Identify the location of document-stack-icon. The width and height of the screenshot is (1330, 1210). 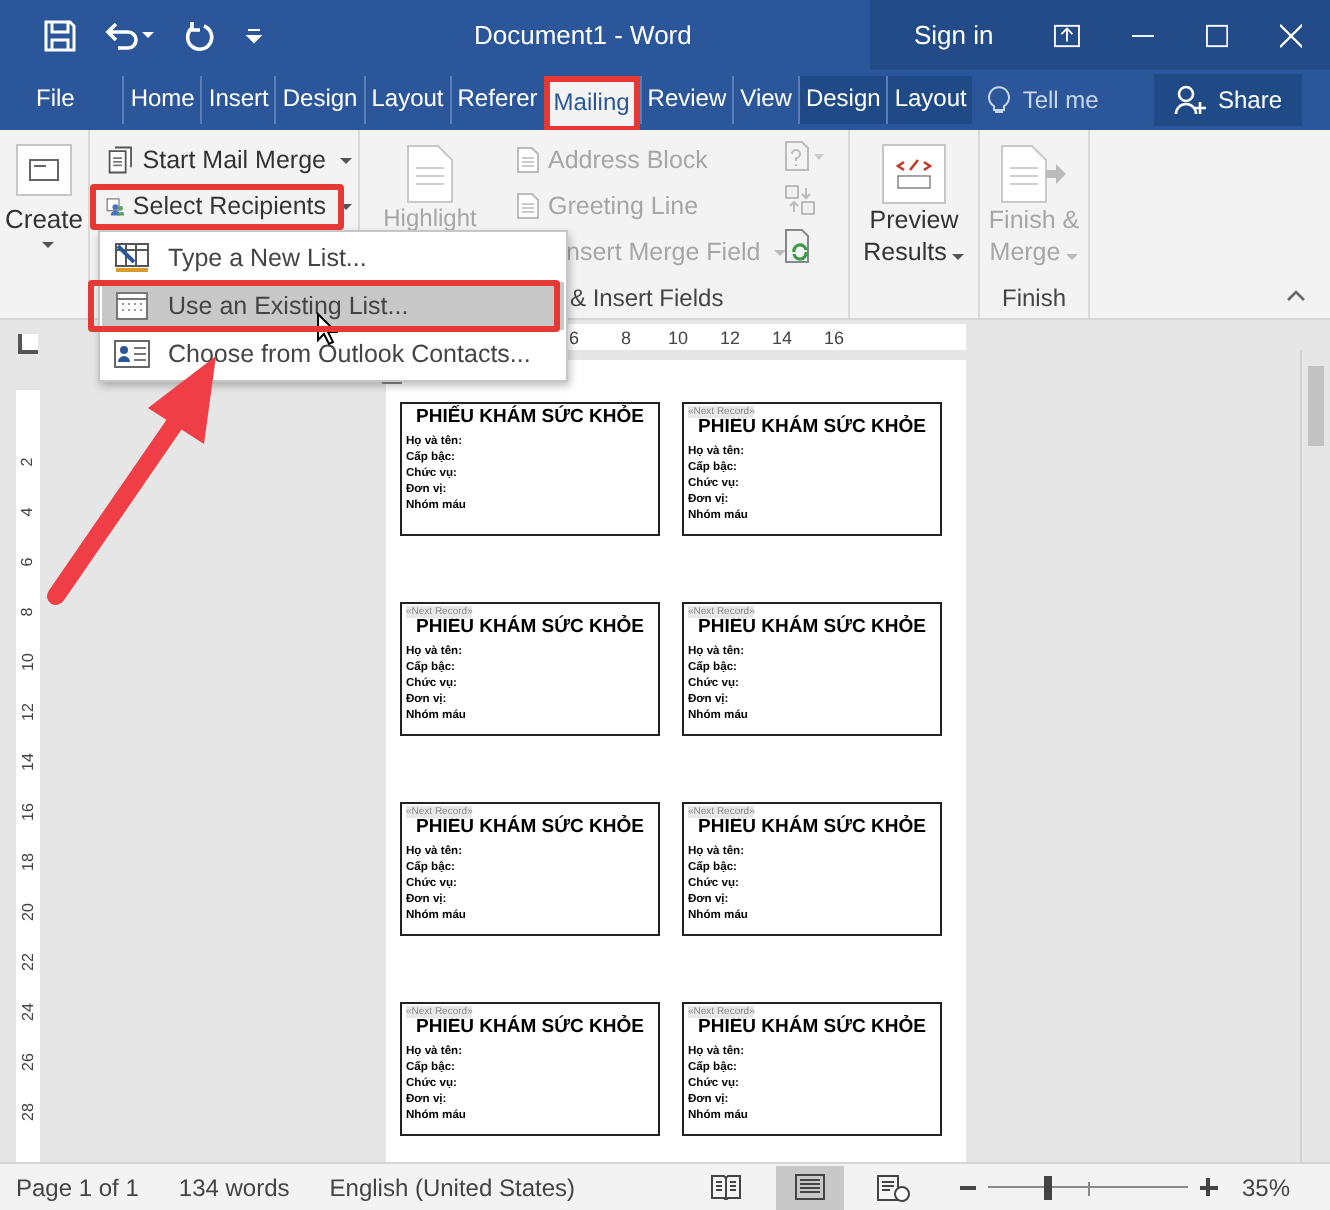
(120, 160).